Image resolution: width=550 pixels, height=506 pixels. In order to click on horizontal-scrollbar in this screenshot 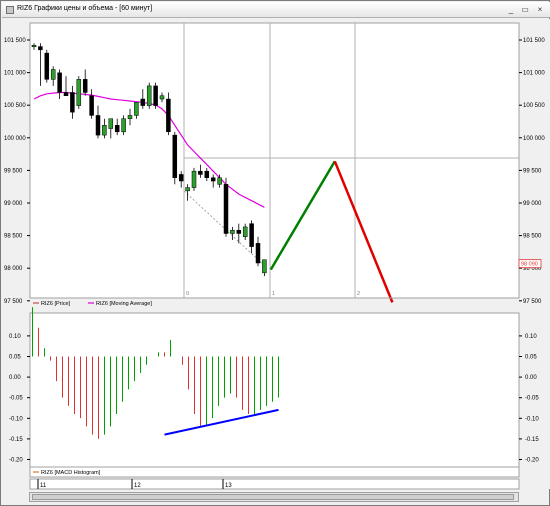, I will do `click(274, 497)`.